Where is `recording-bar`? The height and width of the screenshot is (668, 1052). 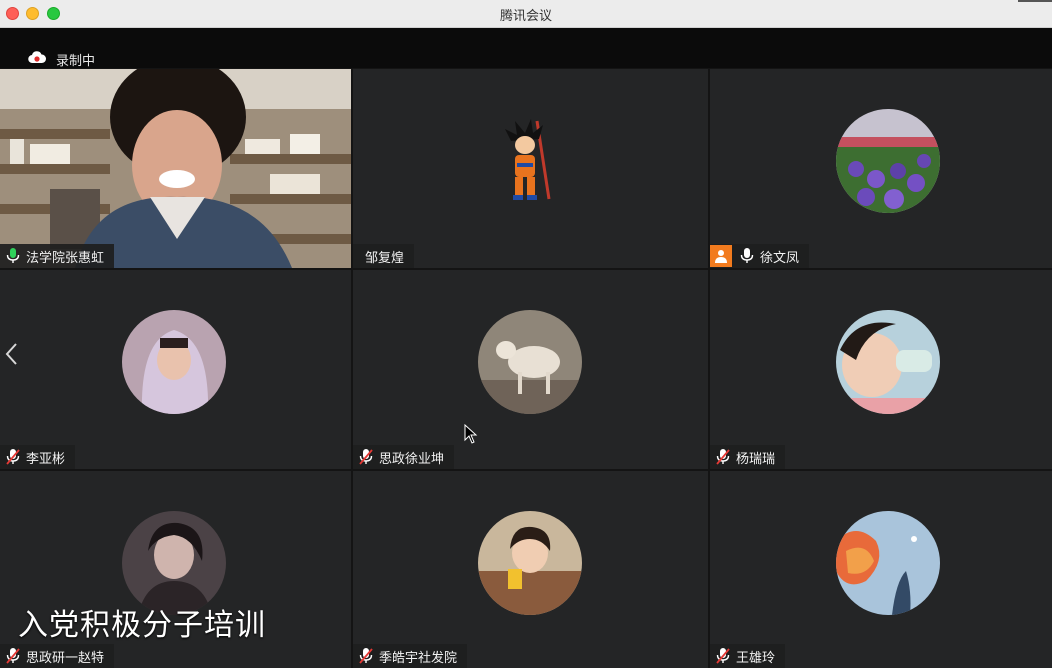 recording-bar is located at coordinates (526, 48).